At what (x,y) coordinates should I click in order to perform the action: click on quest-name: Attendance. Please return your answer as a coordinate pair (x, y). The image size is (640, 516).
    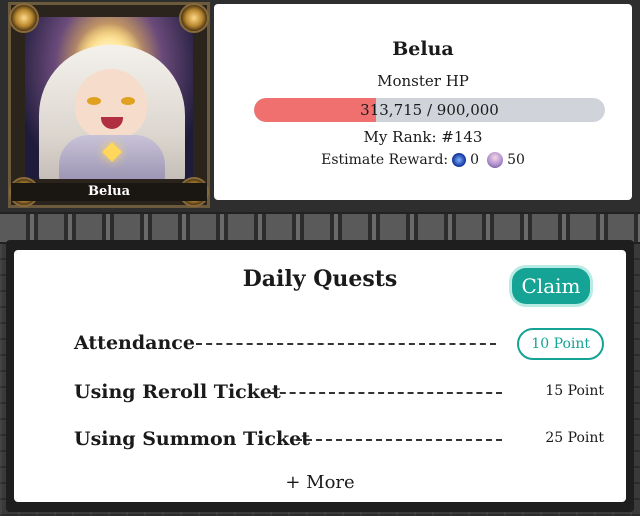
    Looking at the image, I should click on (134, 343).